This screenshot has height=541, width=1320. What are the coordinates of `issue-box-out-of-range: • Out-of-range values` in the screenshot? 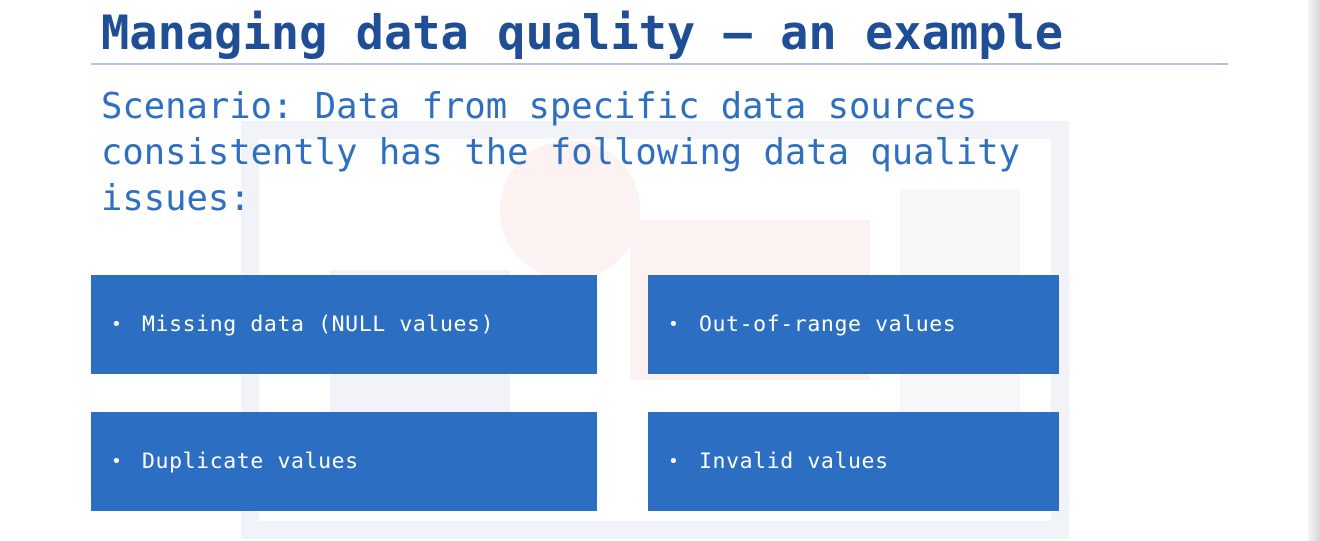 It's located at (853, 324).